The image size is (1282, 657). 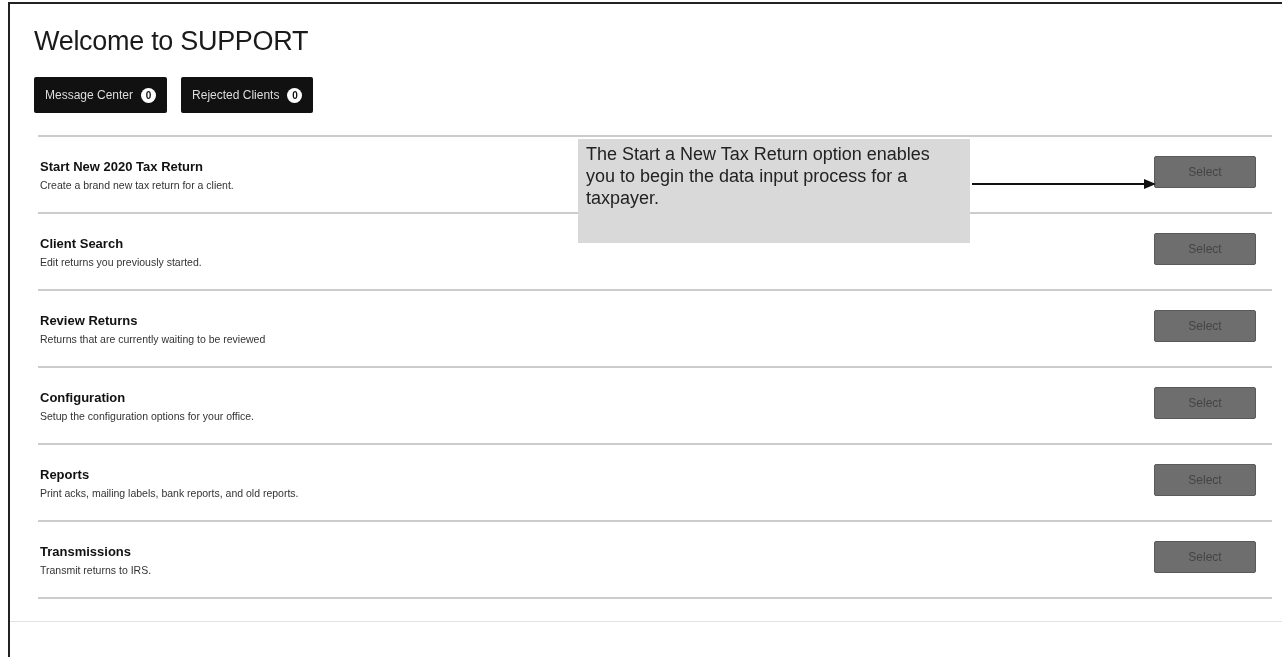 I want to click on option-title: Configuration, so click(x=83, y=397).